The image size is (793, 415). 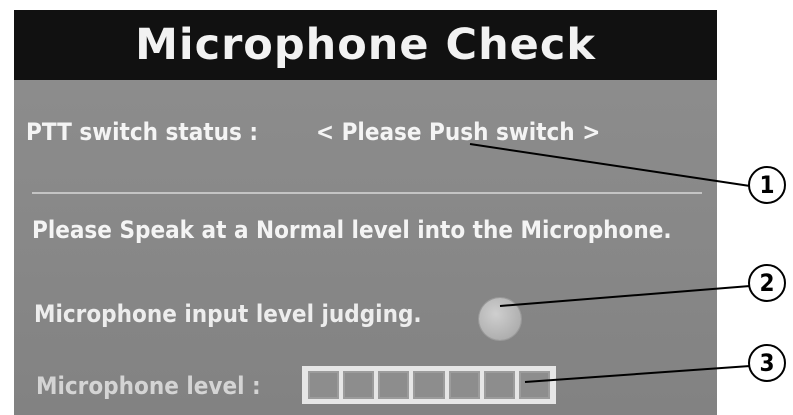 What do you see at coordinates (767, 185) in the screenshot?
I see `callout-1: 1` at bounding box center [767, 185].